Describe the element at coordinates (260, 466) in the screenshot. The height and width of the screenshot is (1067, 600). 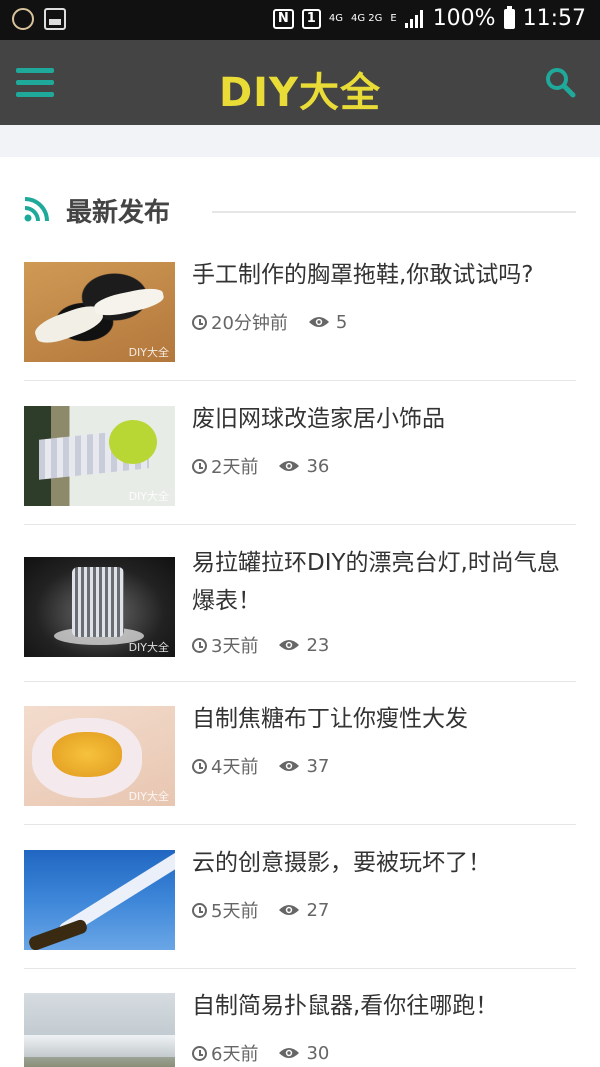
I see `article-meta: 2天前 36` at that location.